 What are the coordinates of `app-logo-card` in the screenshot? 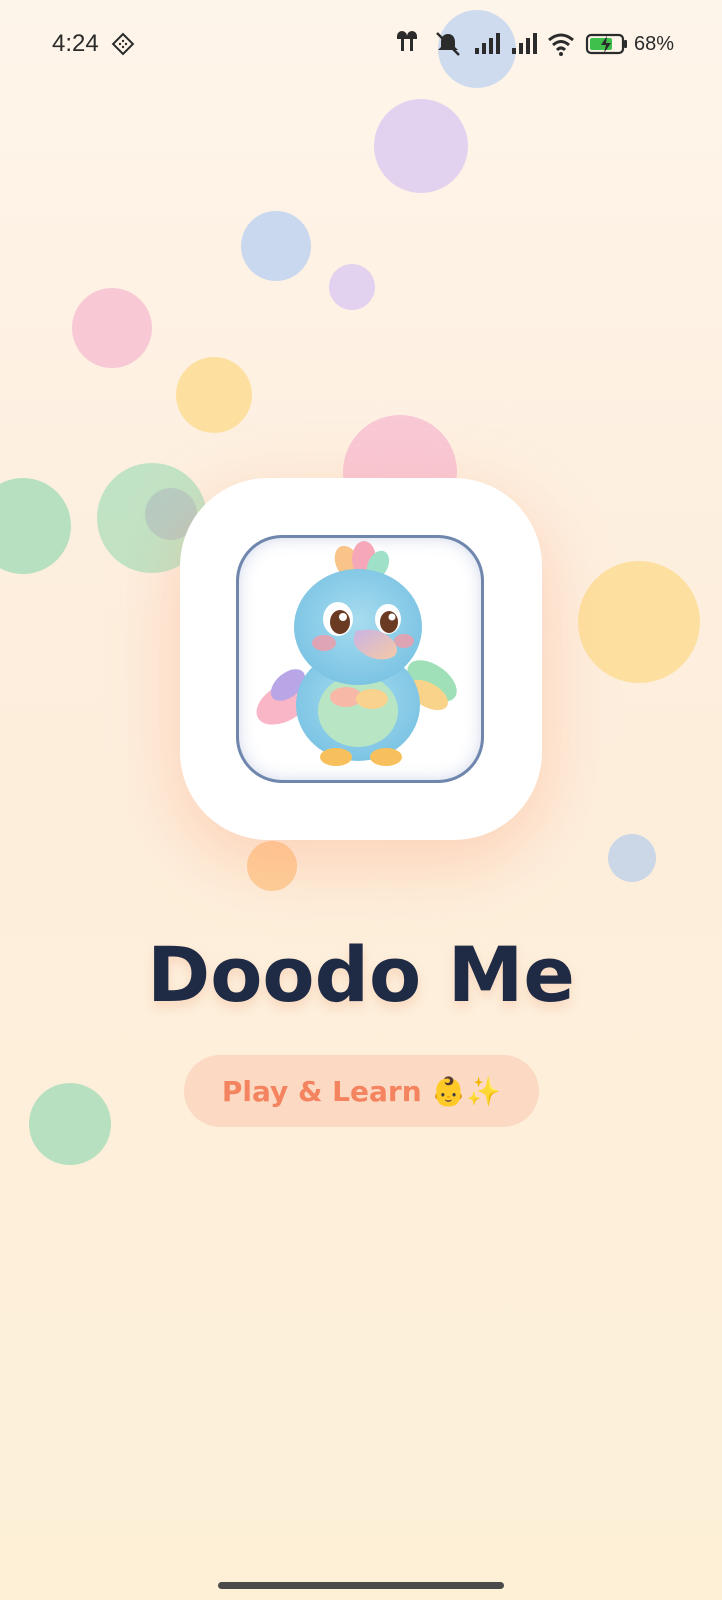 It's located at (361, 659).